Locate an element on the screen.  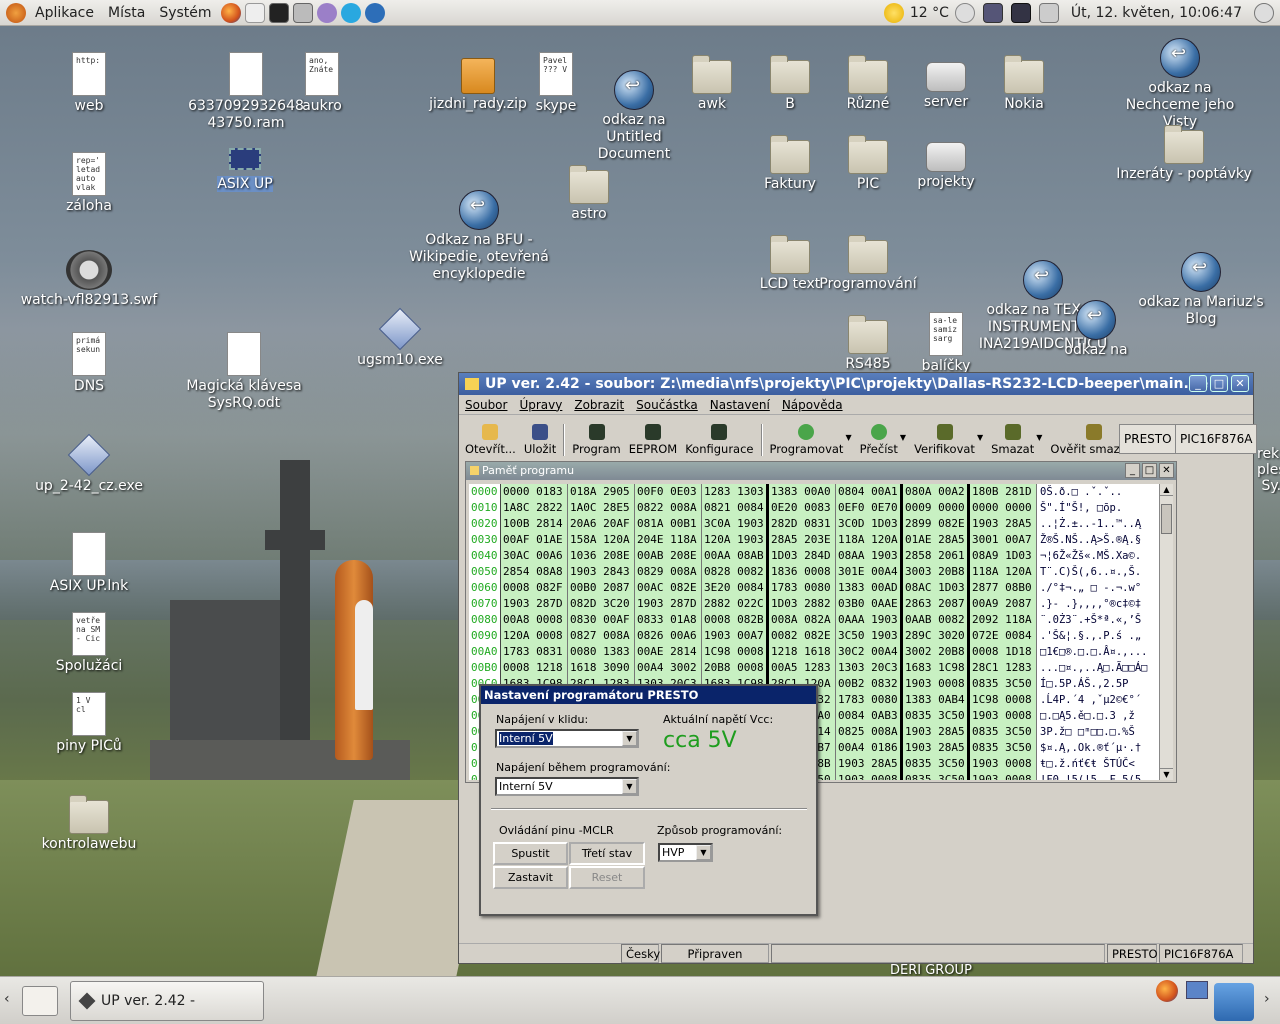
hex-cell: 3C50 1903 is located at coordinates (869, 636).